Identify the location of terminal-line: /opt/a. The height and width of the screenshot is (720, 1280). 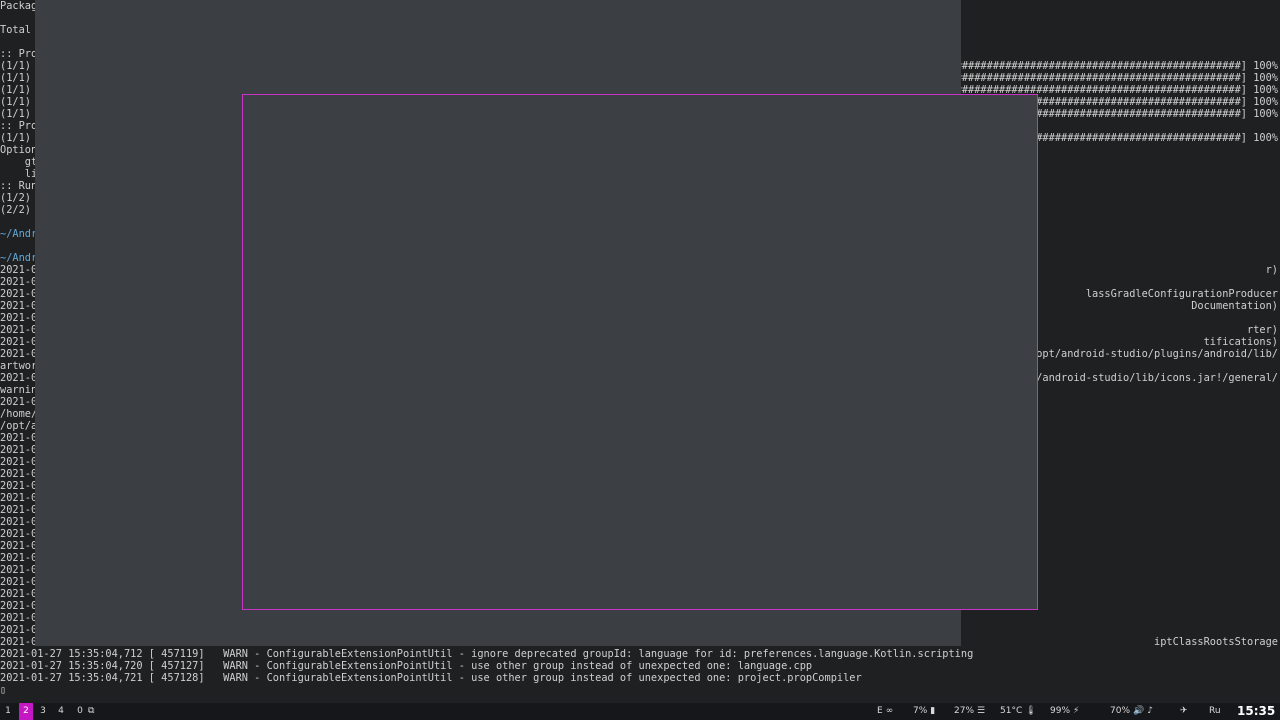
(19, 426).